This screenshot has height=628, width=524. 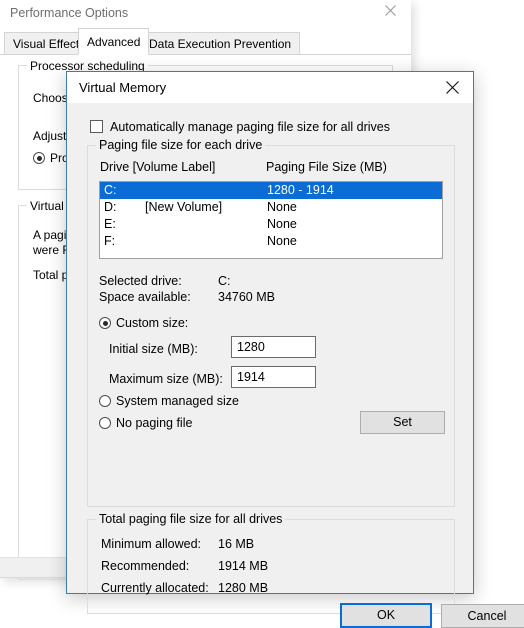 I want to click on initial-size-label: Initial size (MB):, so click(x=153, y=349).